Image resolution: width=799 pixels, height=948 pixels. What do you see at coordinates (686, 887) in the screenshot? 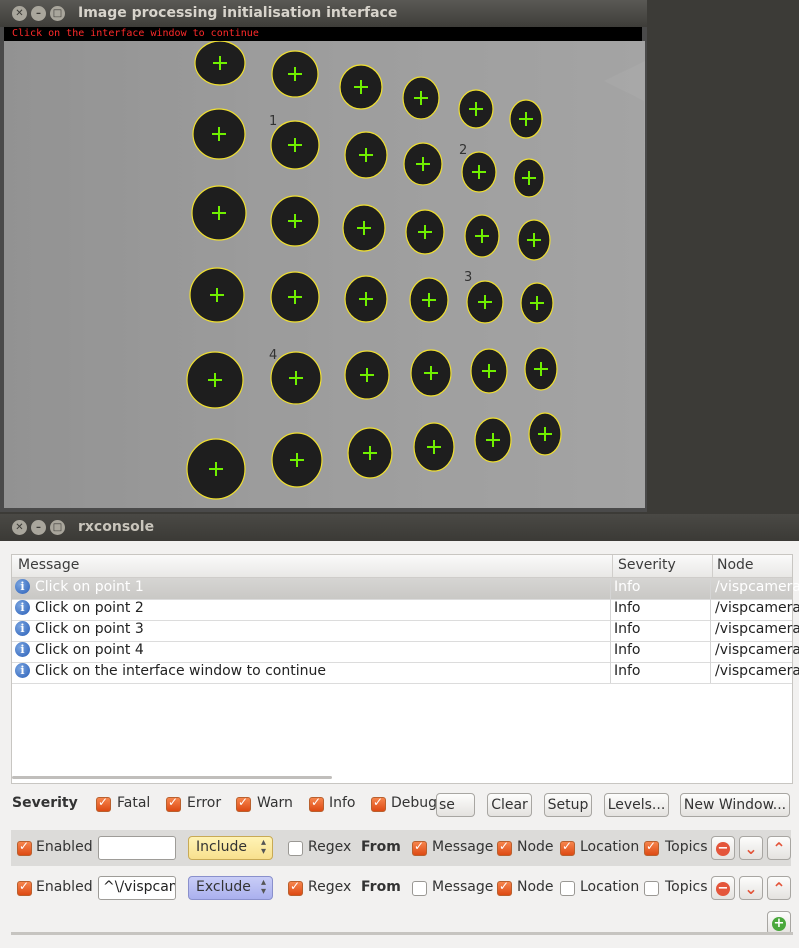
I see `topics-label: Topics` at bounding box center [686, 887].